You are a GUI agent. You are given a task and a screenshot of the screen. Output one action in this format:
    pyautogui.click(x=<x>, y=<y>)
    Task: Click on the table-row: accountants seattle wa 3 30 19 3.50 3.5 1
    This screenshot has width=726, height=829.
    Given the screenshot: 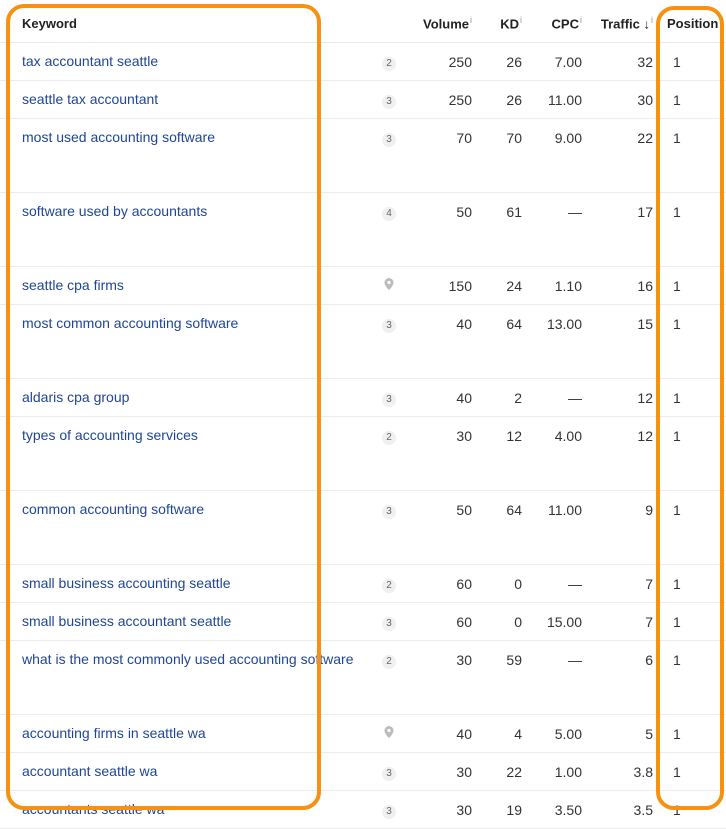 What is the action you would take?
    pyautogui.click(x=363, y=809)
    